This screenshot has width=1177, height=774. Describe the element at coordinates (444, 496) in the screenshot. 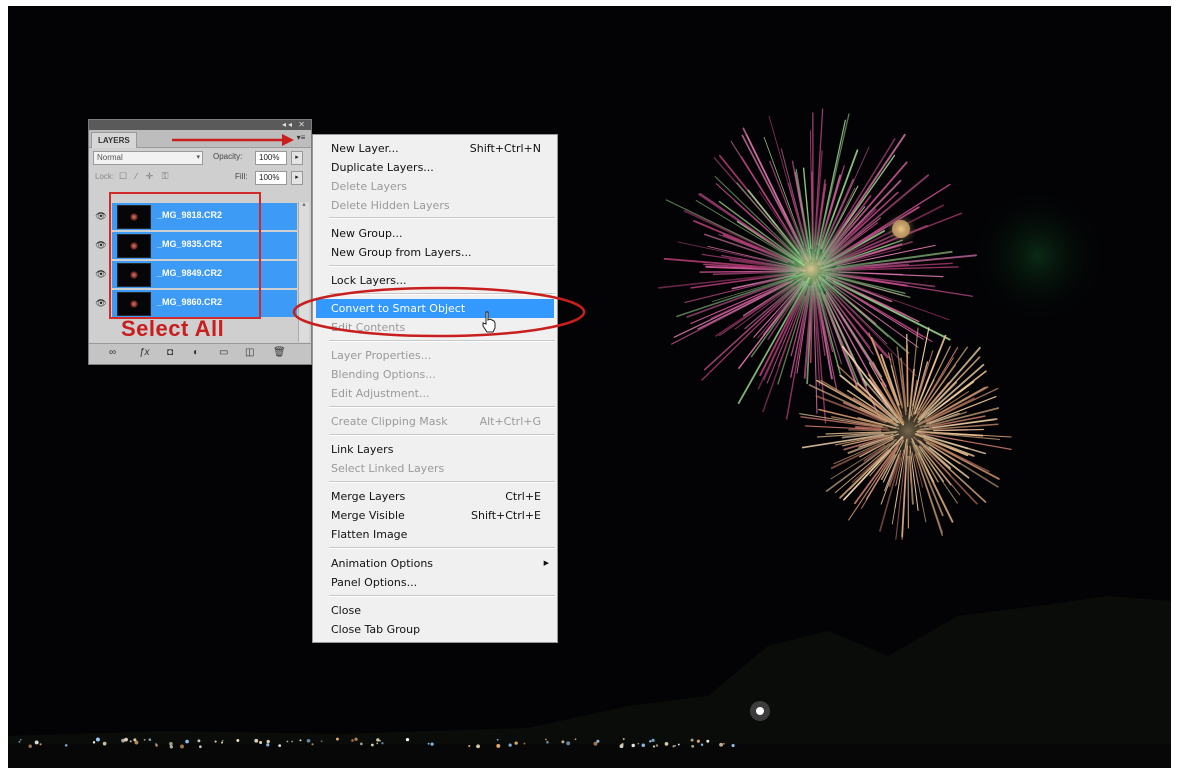

I see `menu-item-merge-layers: Merge Layers Ctrl+E` at that location.